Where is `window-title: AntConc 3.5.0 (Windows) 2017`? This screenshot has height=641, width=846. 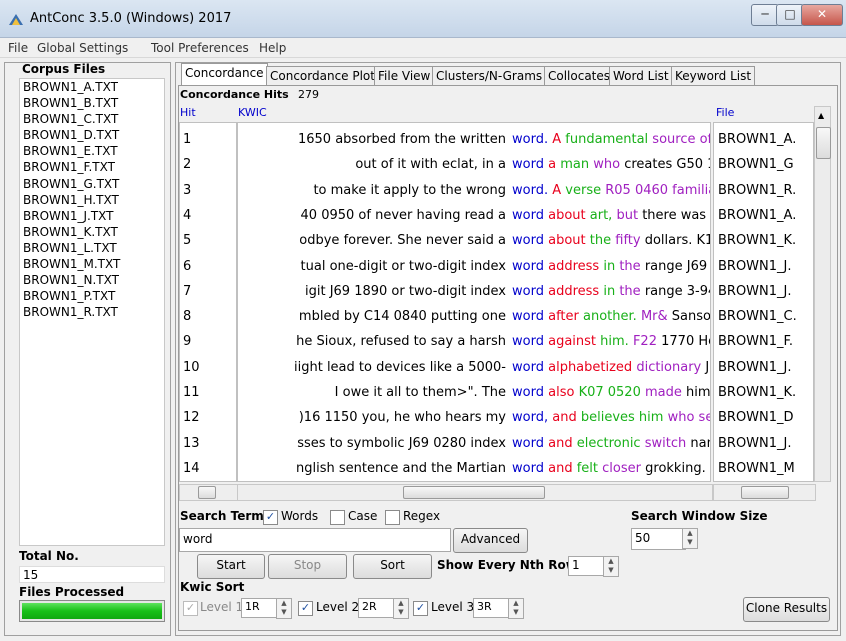 window-title: AntConc 3.5.0 (Windows) 2017 is located at coordinates (131, 18).